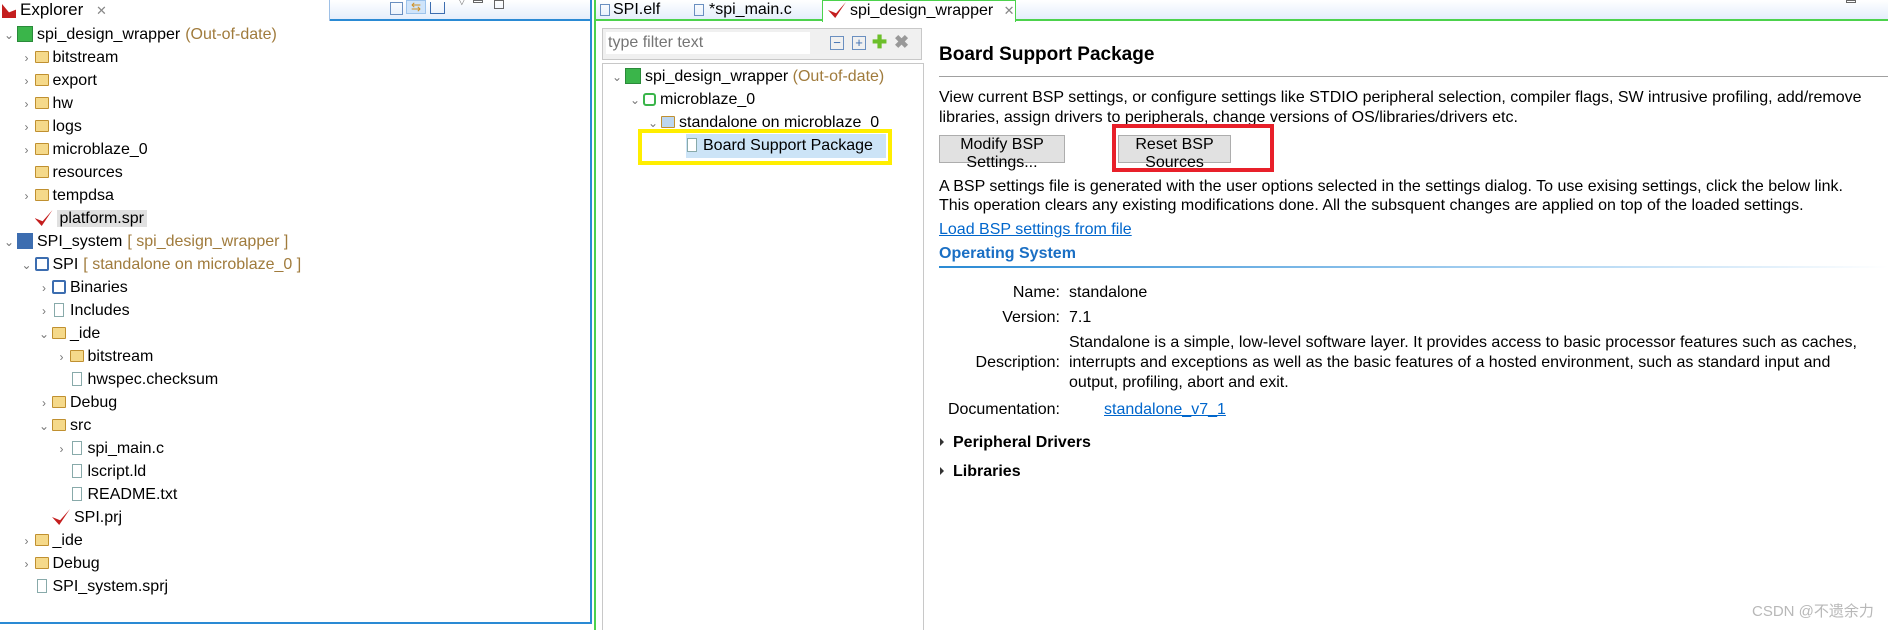 The height and width of the screenshot is (630, 1888). I want to click on platform-project-icon, so click(25, 34).